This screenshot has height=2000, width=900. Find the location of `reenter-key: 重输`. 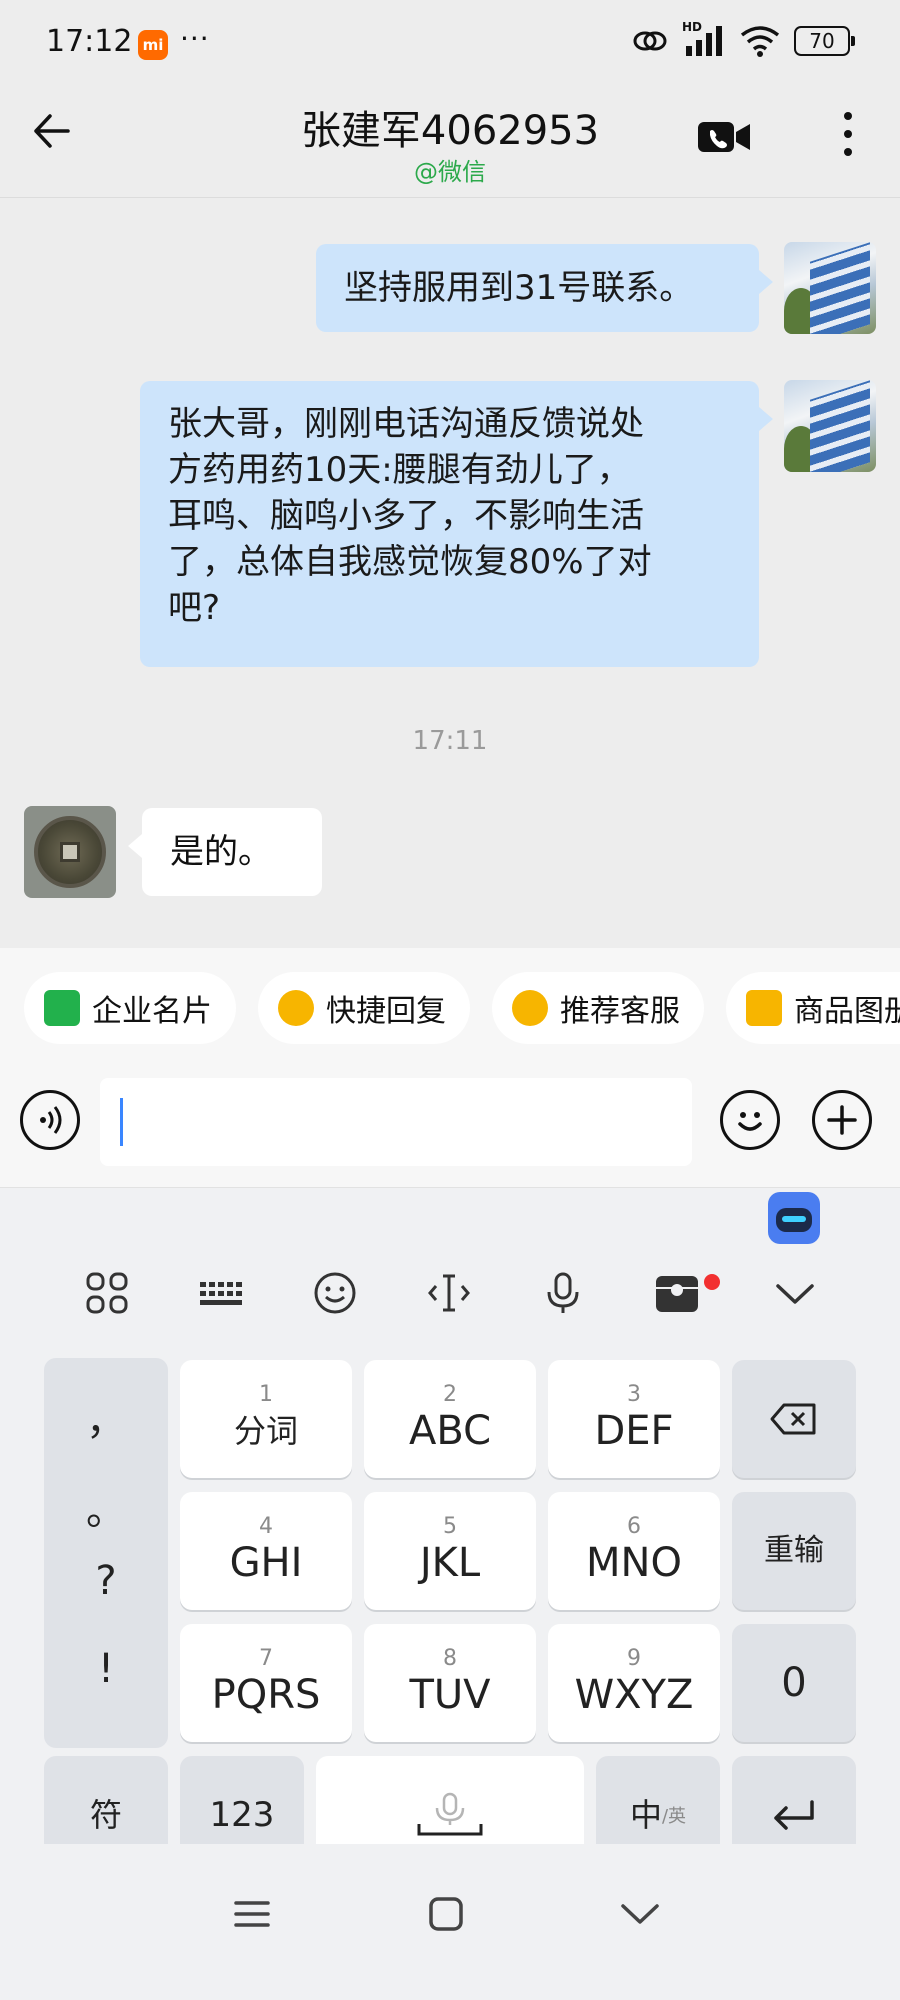

reenter-key: 重输 is located at coordinates (794, 1551).